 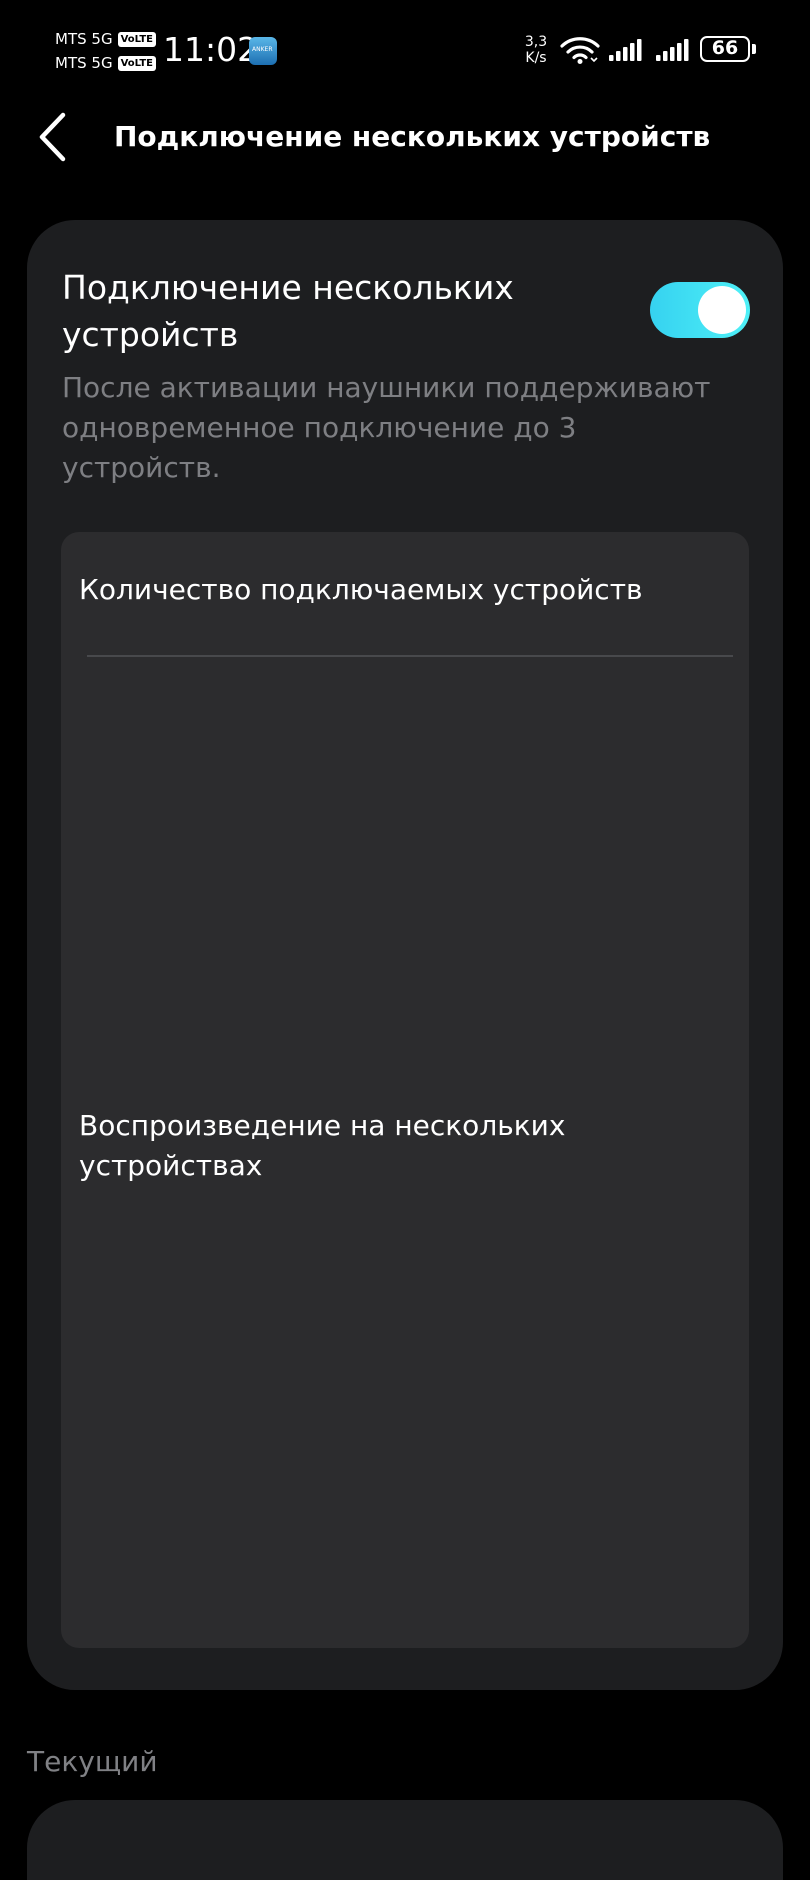 I want to click on multipoint-title: Подключение нескольких устройств, so click(x=342, y=311).